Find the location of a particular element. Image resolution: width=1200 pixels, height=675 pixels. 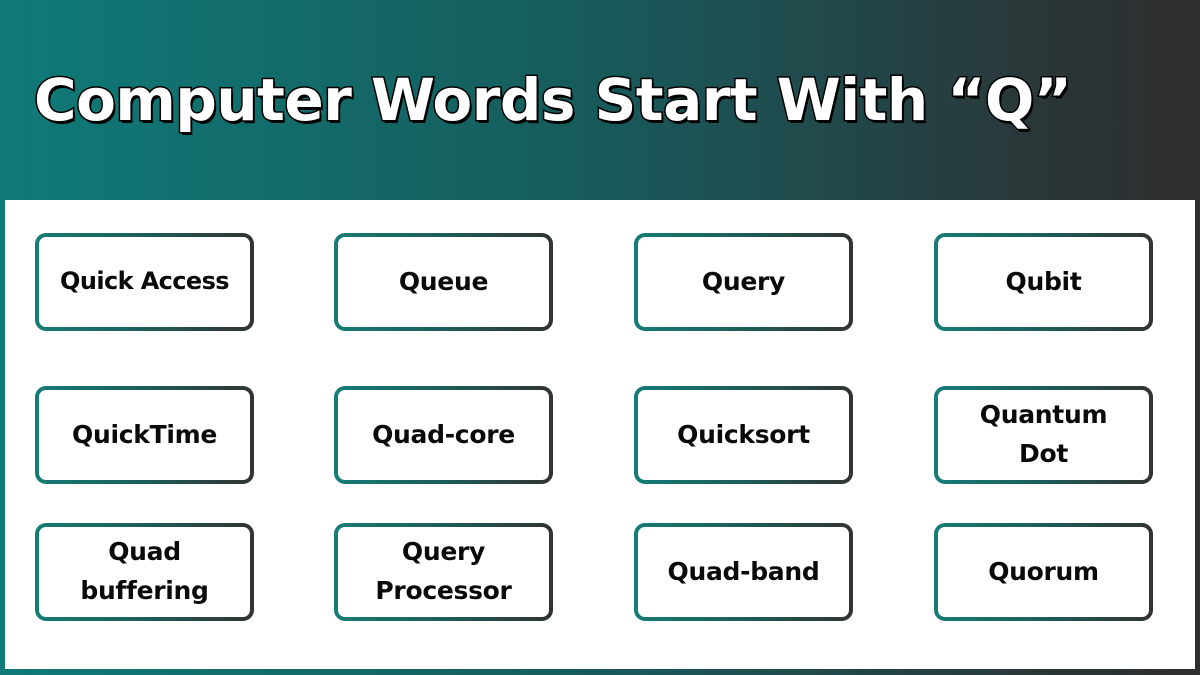

word-card: Query is located at coordinates (743, 282).